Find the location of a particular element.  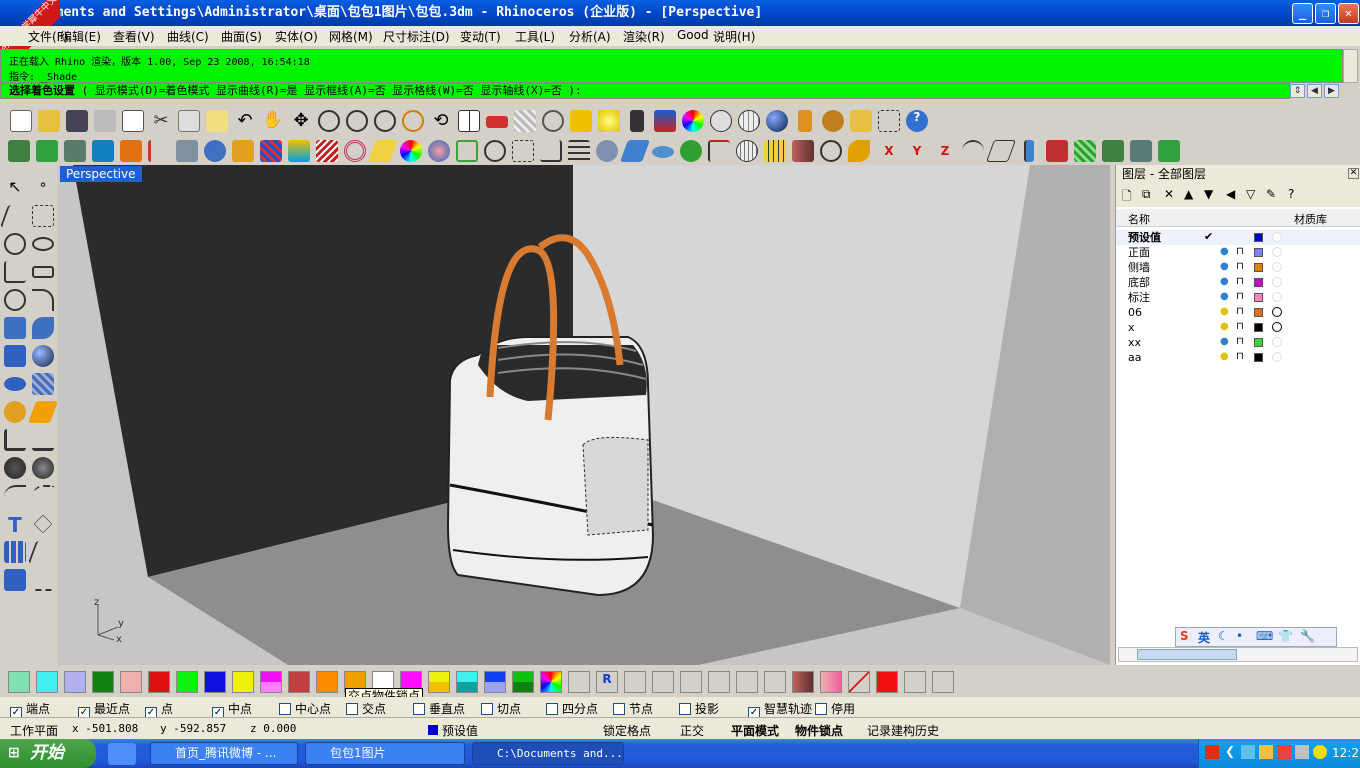

tool-m-icon is located at coordinates (943, 682).